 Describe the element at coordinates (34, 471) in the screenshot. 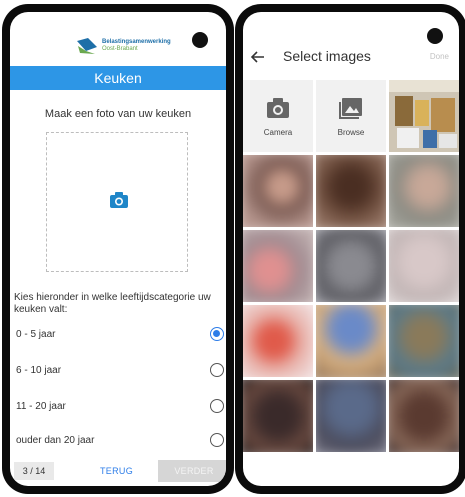

I see `page-counter: 3 / 14` at that location.